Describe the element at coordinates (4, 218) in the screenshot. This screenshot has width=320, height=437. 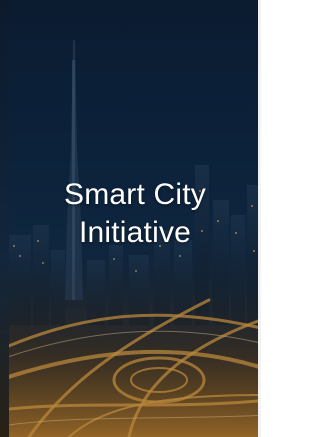
I see `left-edge-strip` at that location.